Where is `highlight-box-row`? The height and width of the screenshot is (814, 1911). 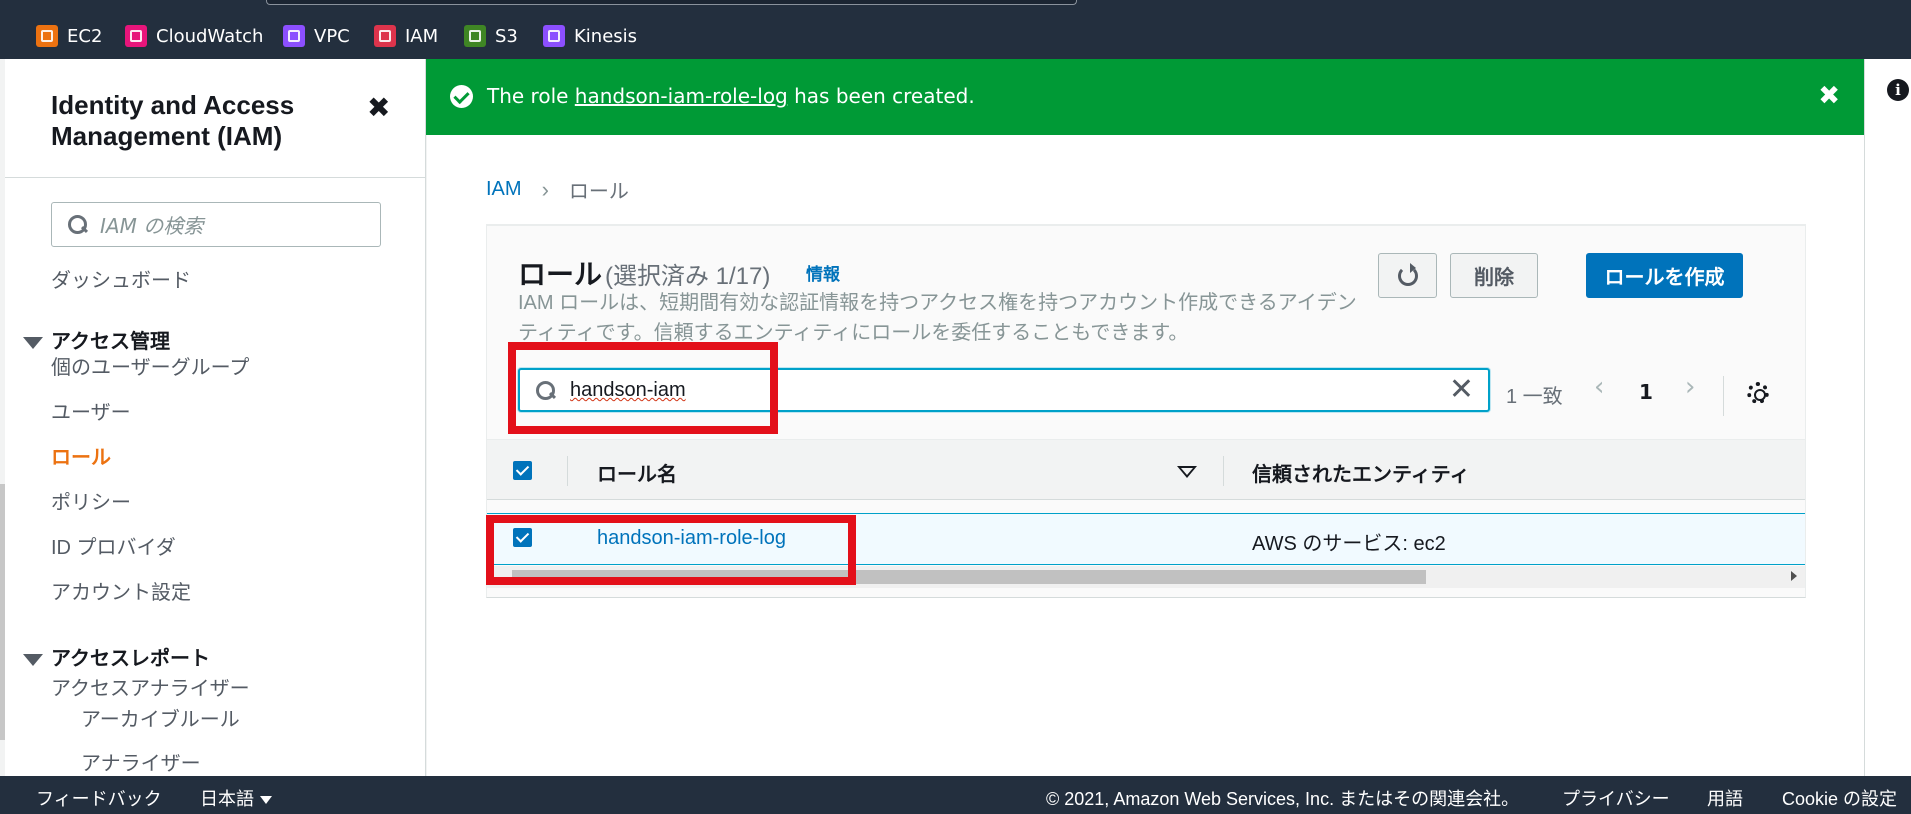 highlight-box-row is located at coordinates (671, 550).